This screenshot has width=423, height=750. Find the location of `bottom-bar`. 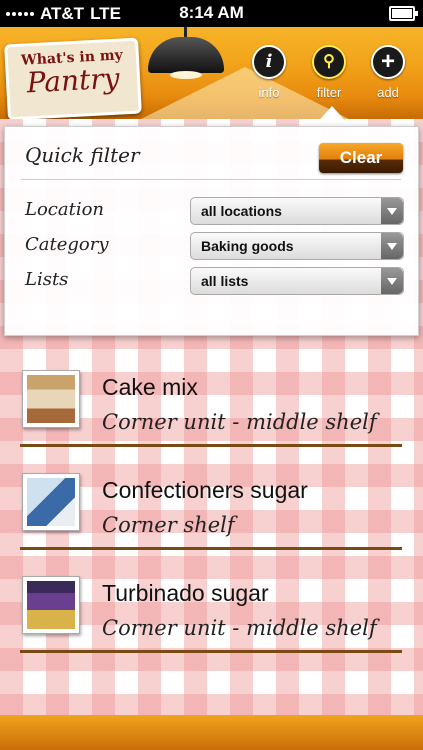

bottom-bar is located at coordinates (211, 732).